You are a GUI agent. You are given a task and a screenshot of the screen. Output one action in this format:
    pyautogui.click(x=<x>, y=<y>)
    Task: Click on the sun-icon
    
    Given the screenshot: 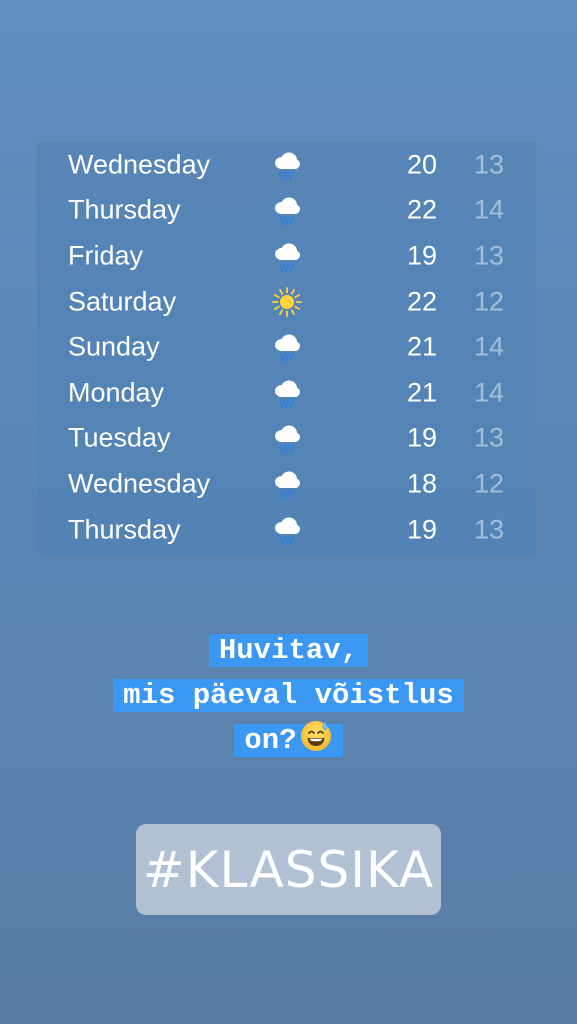 What is the action you would take?
    pyautogui.click(x=287, y=301)
    